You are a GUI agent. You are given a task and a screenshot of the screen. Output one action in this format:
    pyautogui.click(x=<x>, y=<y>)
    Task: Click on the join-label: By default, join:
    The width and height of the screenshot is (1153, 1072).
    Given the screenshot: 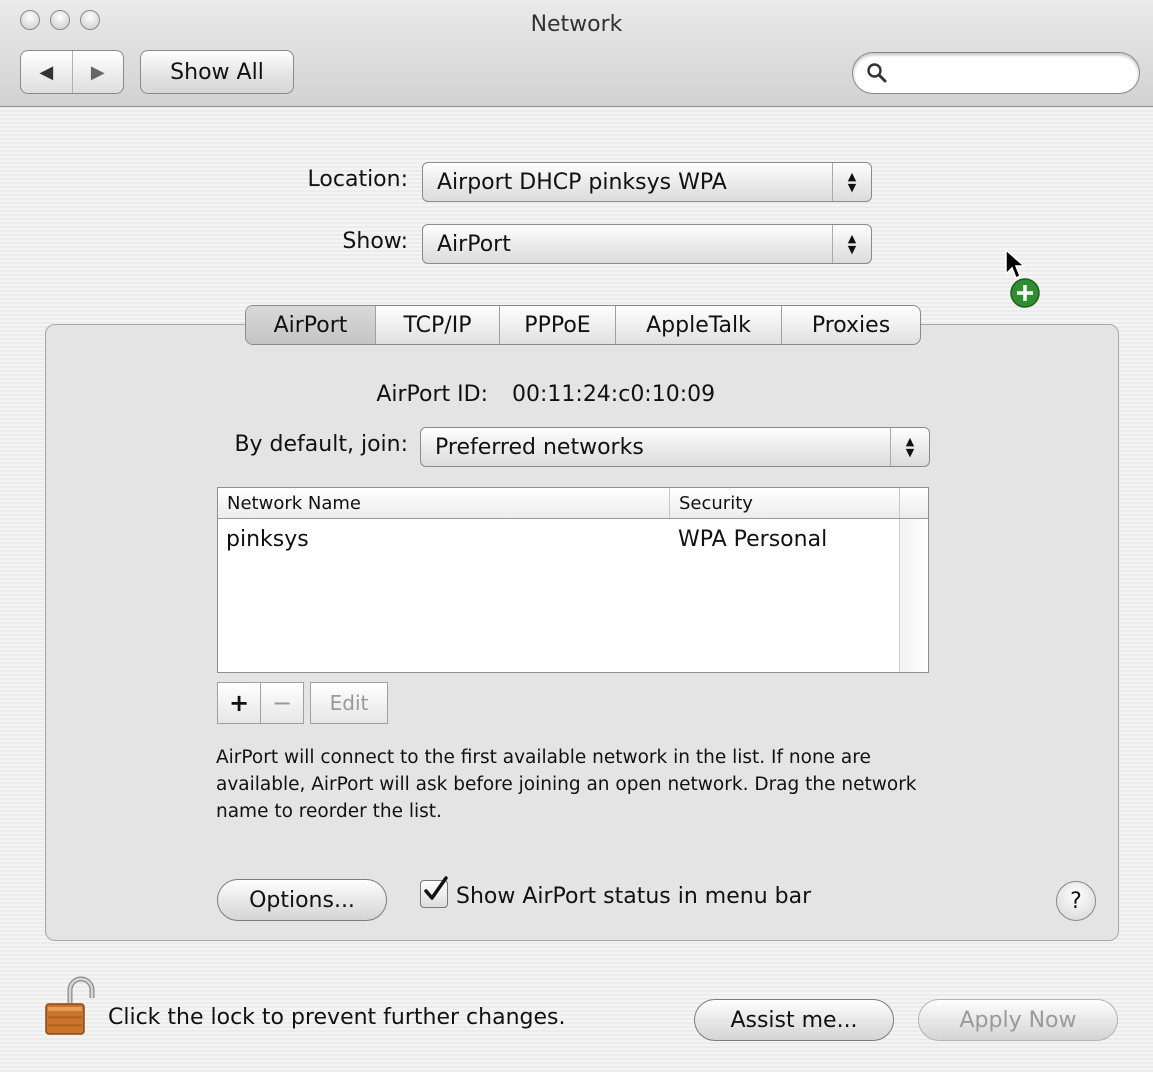 What is the action you would take?
    pyautogui.click(x=321, y=444)
    